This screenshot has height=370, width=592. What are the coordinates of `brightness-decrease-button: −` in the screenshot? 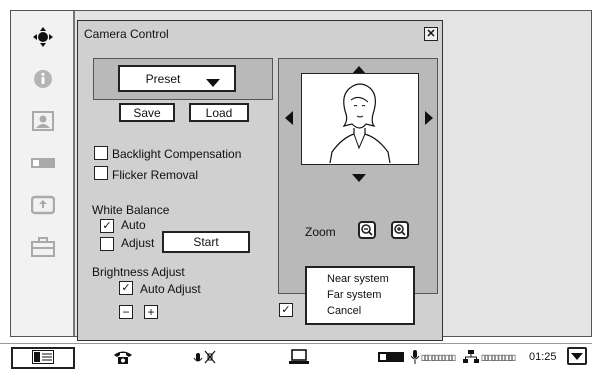 It's located at (126, 312).